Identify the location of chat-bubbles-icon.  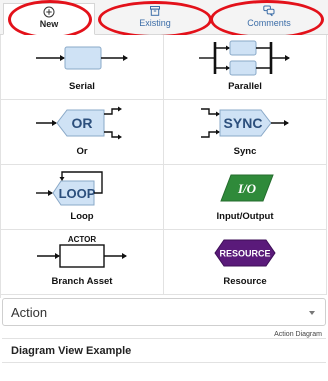
(269, 11).